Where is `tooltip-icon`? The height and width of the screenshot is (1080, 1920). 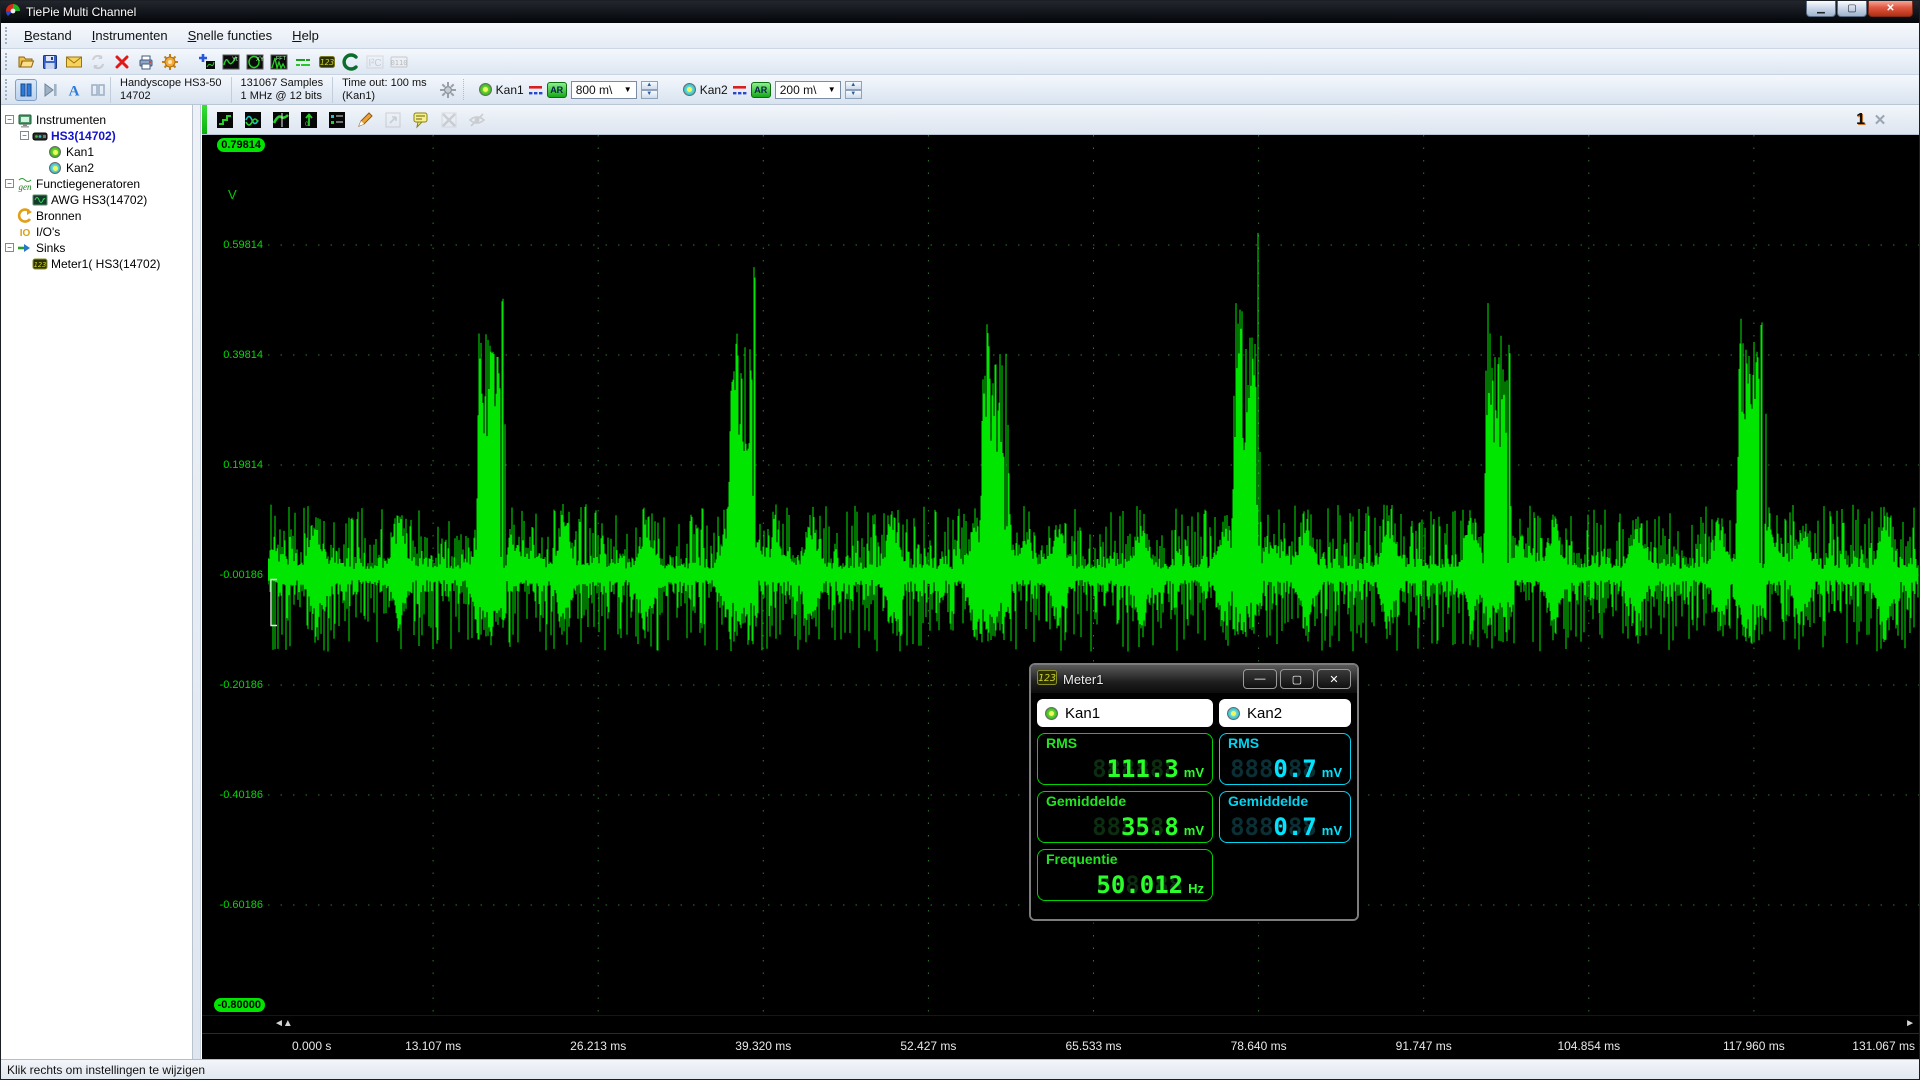
tooltip-icon is located at coordinates (421, 120).